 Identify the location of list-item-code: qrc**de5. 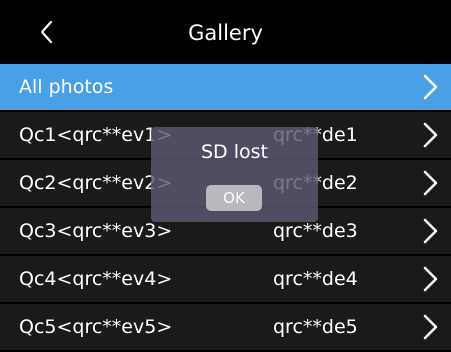
(315, 327).